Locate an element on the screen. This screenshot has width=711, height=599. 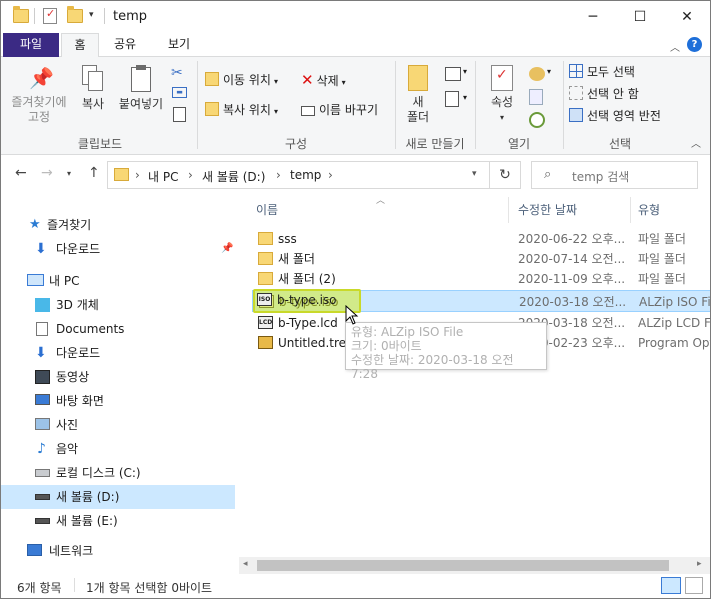
back-icon: ← is located at coordinates (21, 173).